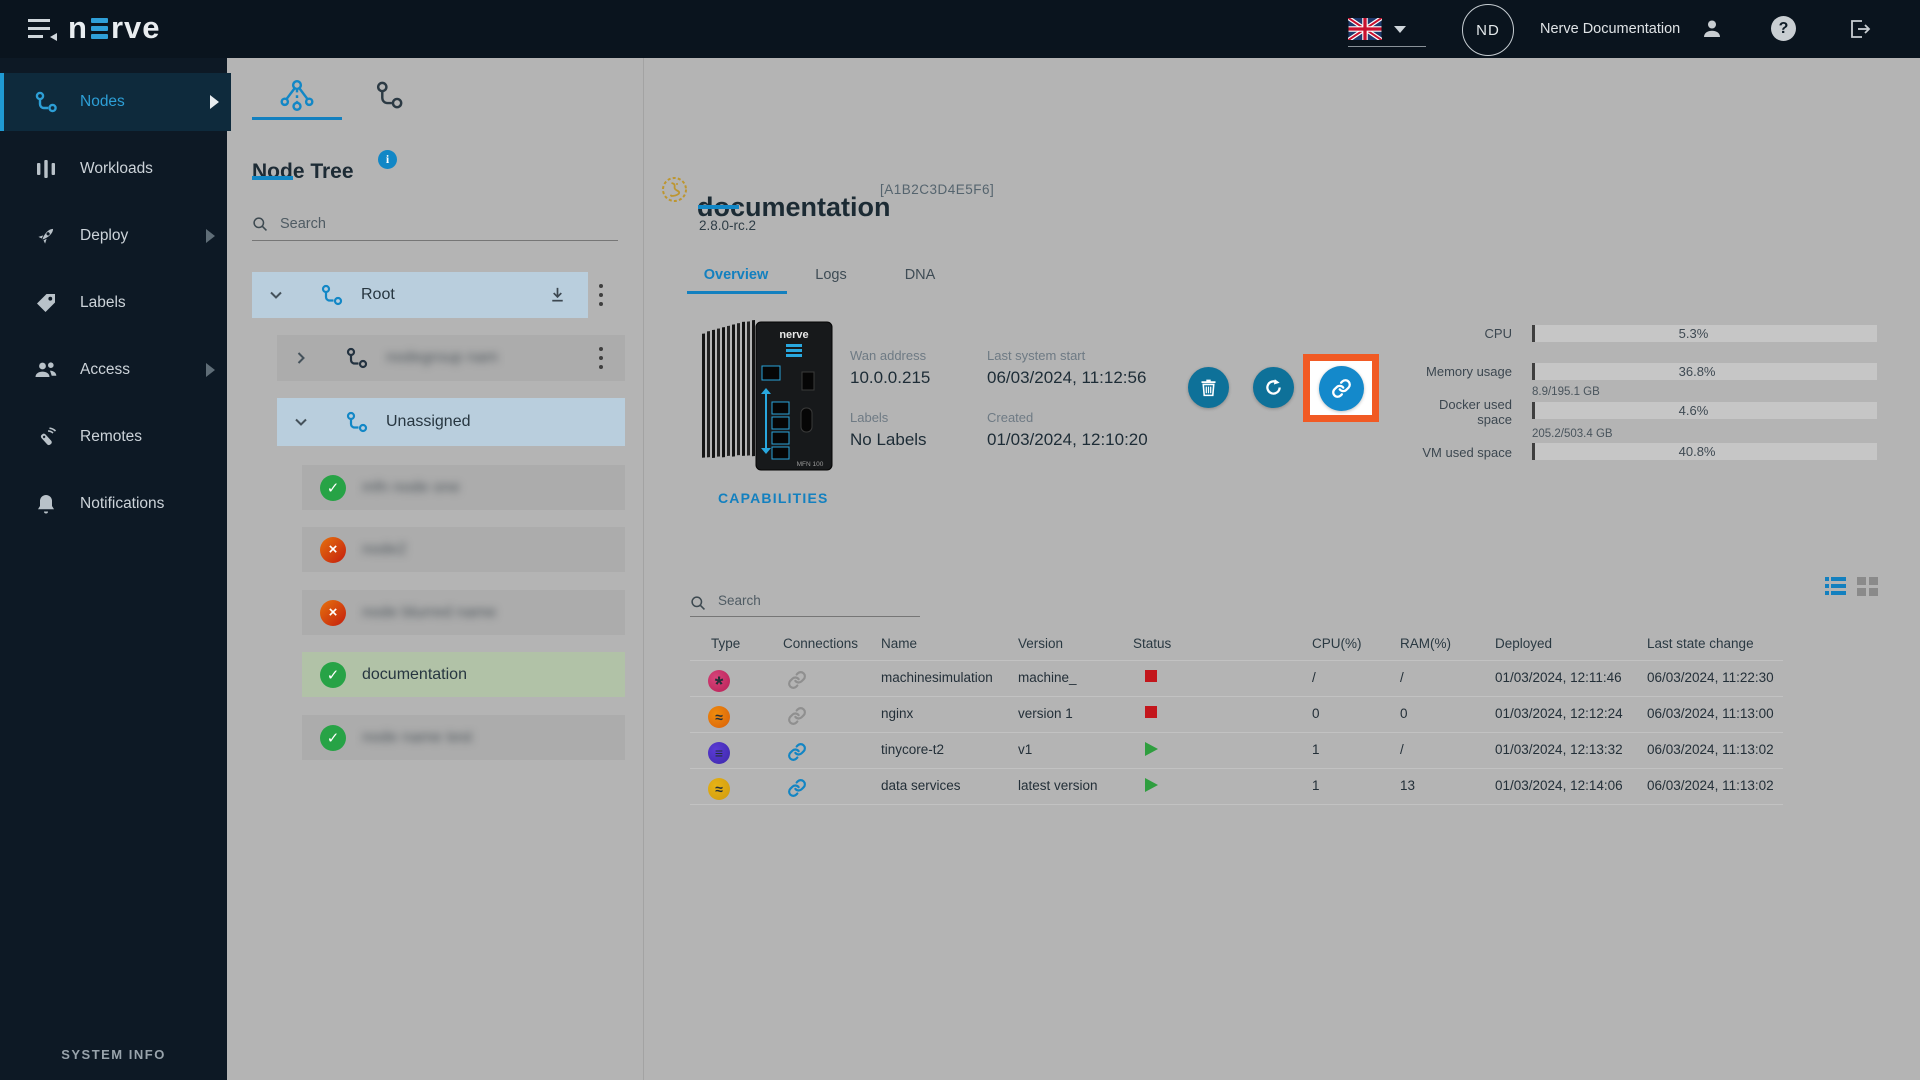 Image resolution: width=1920 pixels, height=1080 pixels. I want to click on docker-space-detail: 8.9/195.1 GB, so click(1566, 392).